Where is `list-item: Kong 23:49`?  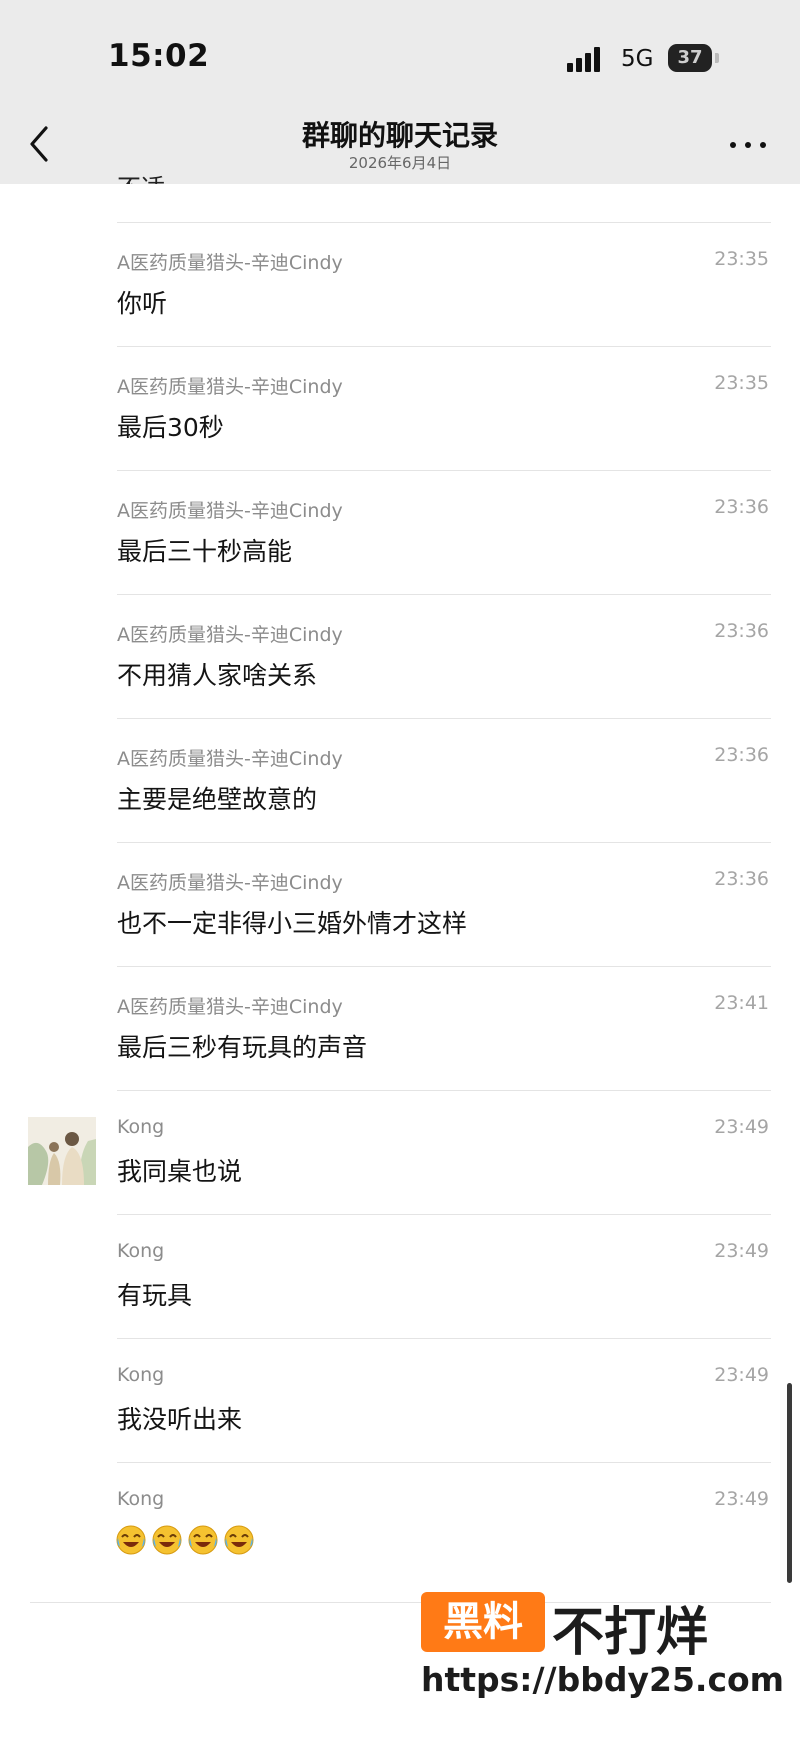
list-item: Kong 23:49 is located at coordinates (400, 1523).